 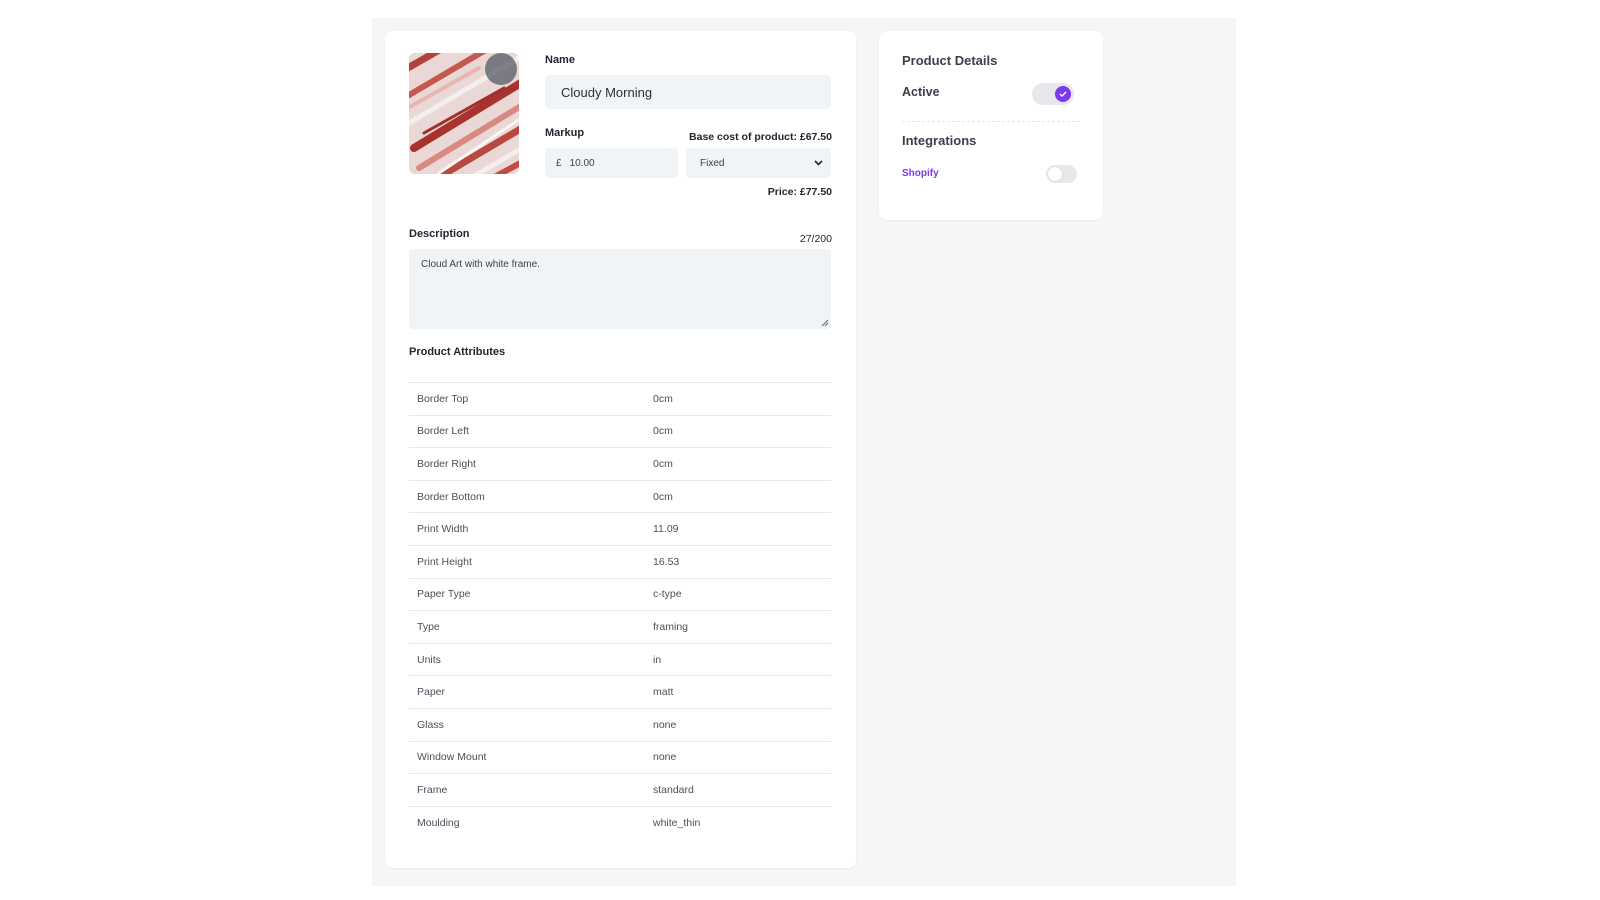 What do you see at coordinates (457, 352) in the screenshot?
I see `attributes-label: Product Attributes` at bounding box center [457, 352].